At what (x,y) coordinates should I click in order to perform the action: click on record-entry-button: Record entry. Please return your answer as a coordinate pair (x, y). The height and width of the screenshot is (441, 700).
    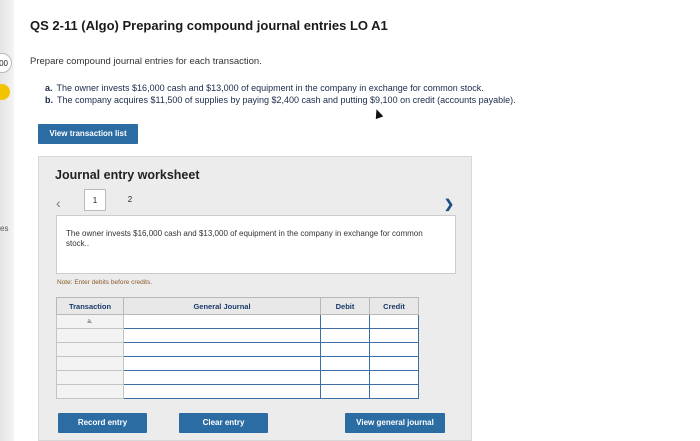
    Looking at the image, I should click on (102, 423).